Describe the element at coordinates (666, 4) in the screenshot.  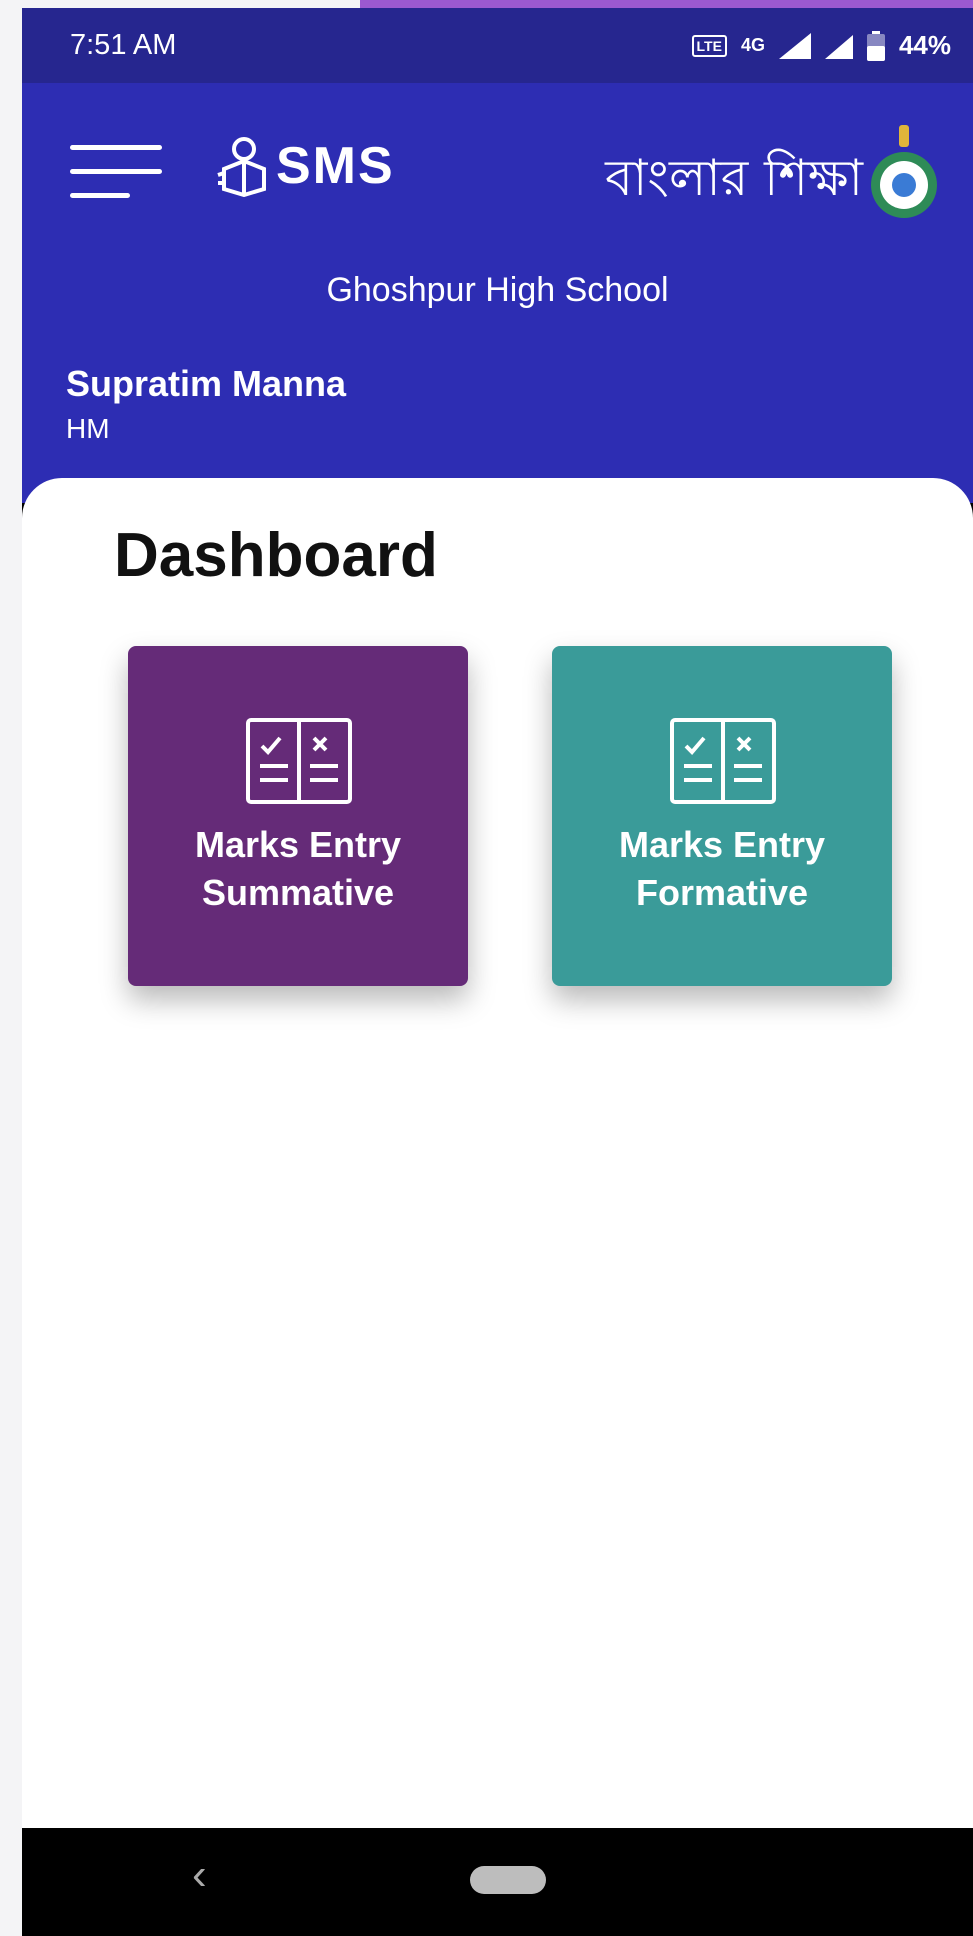
I see `top-accent-bar` at that location.